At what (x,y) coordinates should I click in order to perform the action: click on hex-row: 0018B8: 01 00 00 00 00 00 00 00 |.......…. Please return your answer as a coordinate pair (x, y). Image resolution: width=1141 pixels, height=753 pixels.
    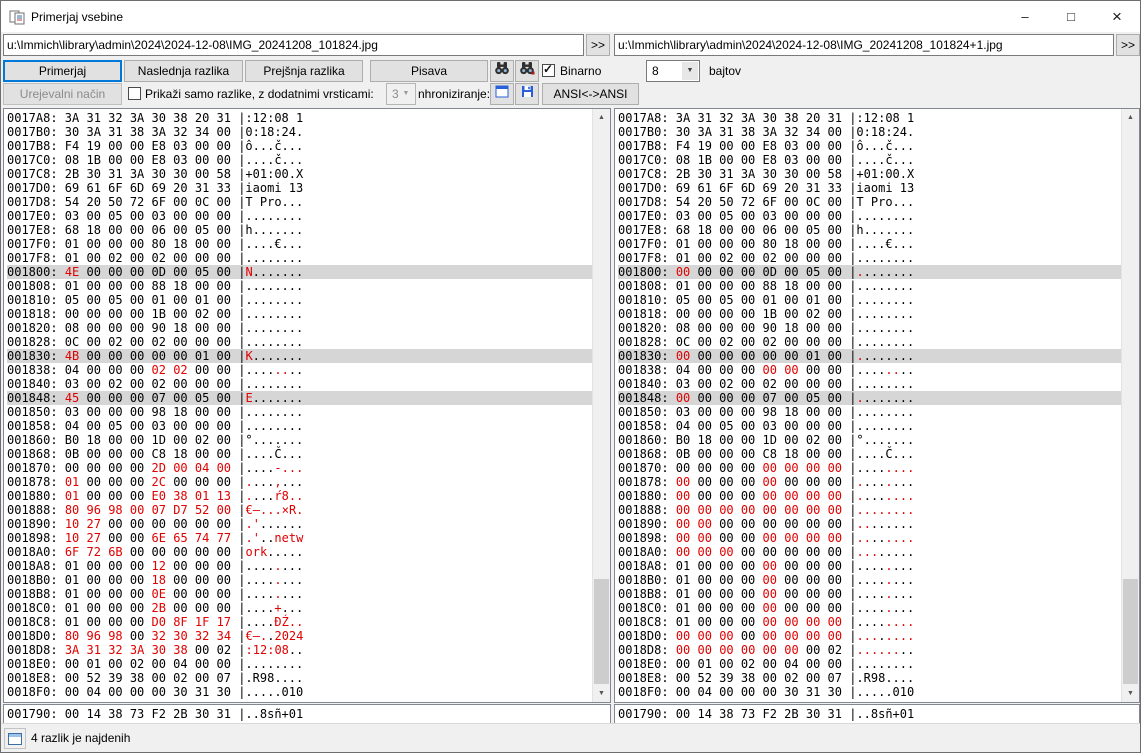
    Looking at the image, I should click on (870, 594).